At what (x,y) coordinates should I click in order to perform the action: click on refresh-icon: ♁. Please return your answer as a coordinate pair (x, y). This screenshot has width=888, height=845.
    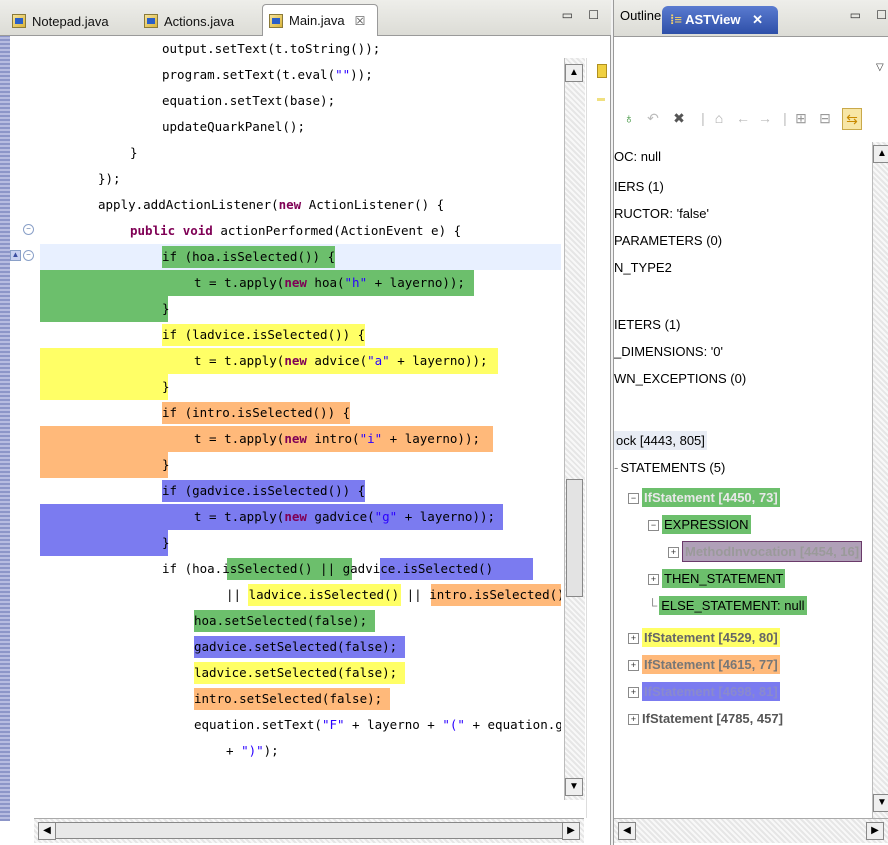
    Looking at the image, I should click on (629, 118).